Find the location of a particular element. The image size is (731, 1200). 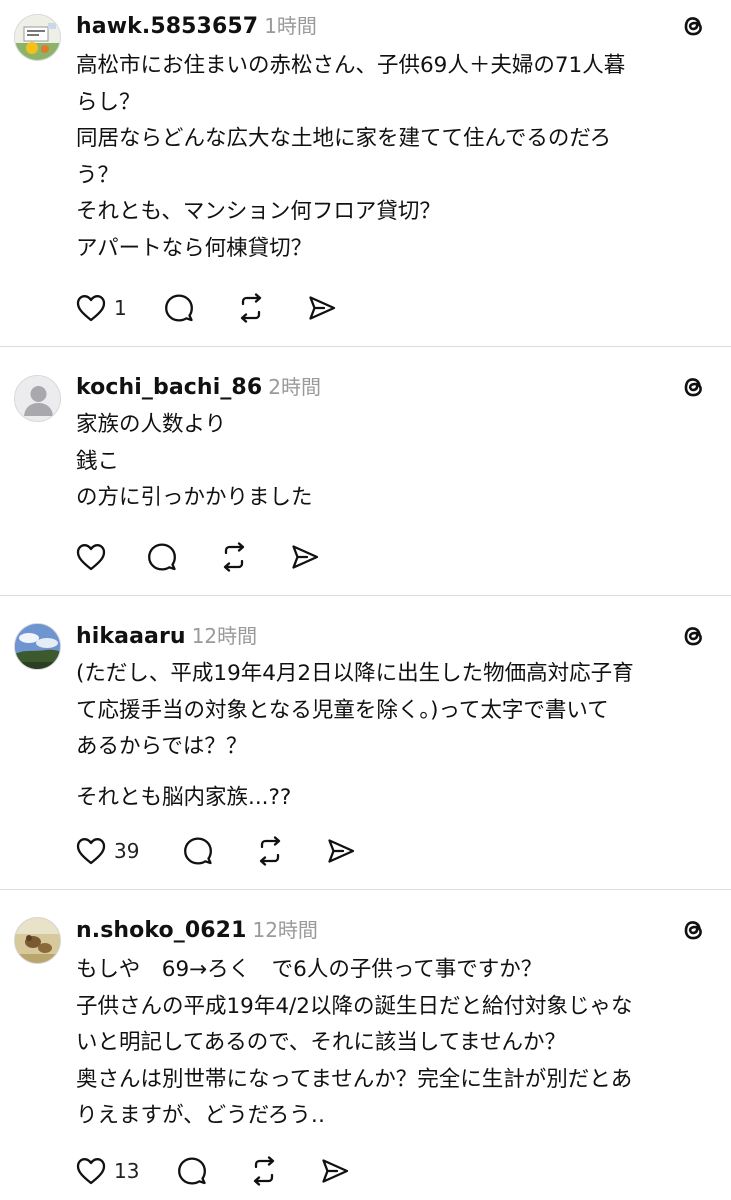

post-header: hawk.5853657 1時間 is located at coordinates (196, 24).